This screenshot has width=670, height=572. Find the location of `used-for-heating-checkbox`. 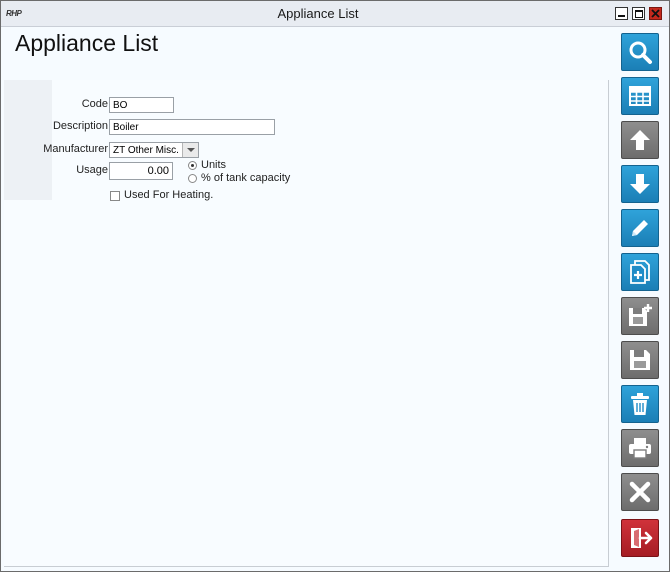

used-for-heating-checkbox is located at coordinates (115, 196).